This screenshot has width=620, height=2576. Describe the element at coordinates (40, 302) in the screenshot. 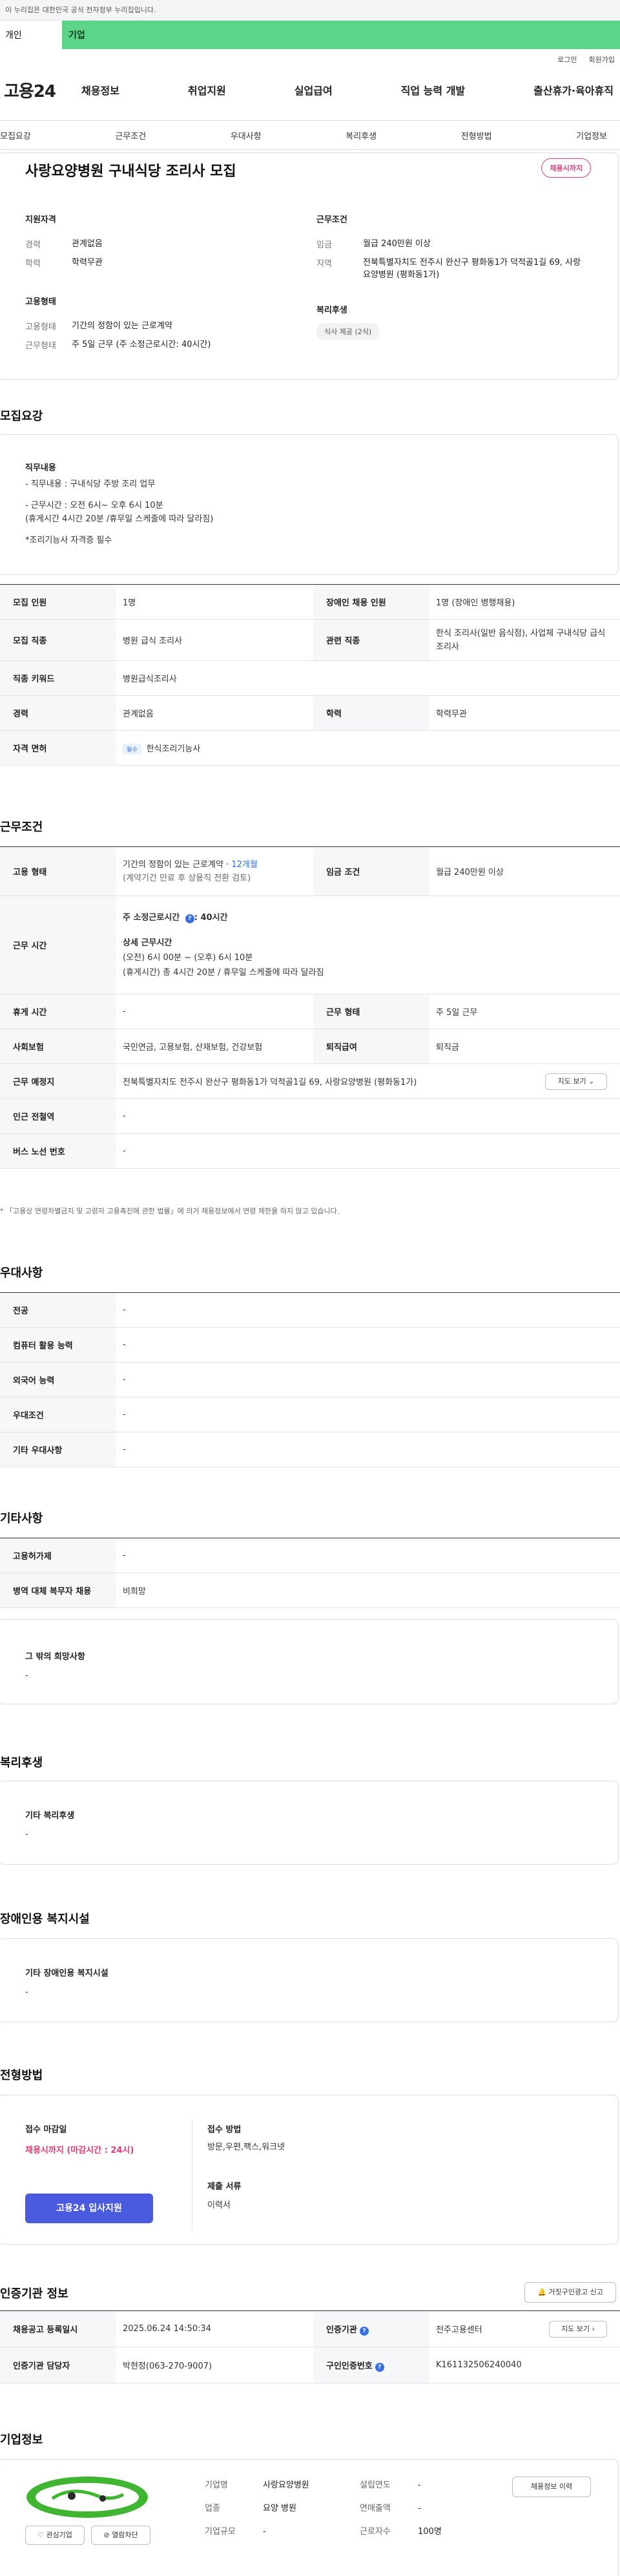

I see `employment-title: 고용형태` at that location.